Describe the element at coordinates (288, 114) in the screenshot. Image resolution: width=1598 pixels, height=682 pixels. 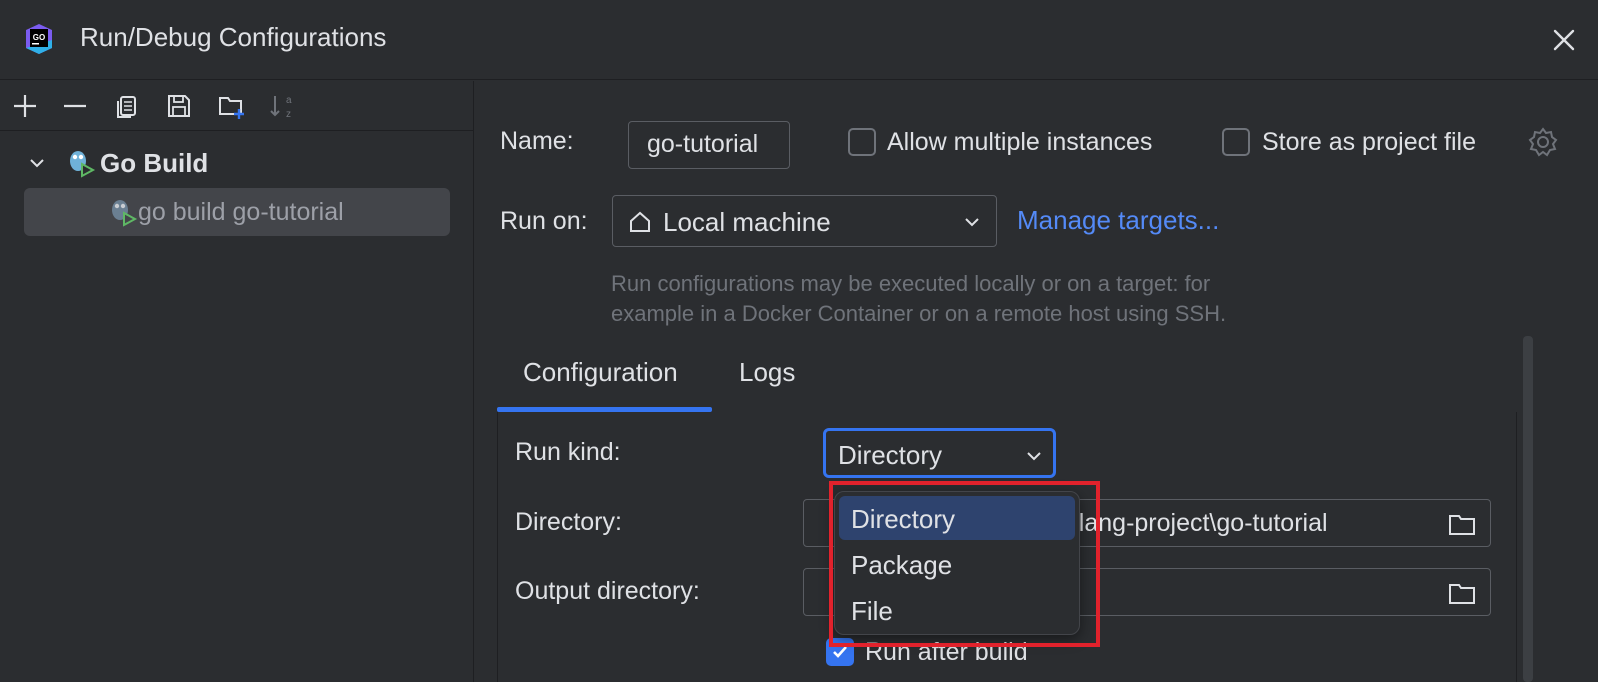
I see `svg-text: z` at that location.